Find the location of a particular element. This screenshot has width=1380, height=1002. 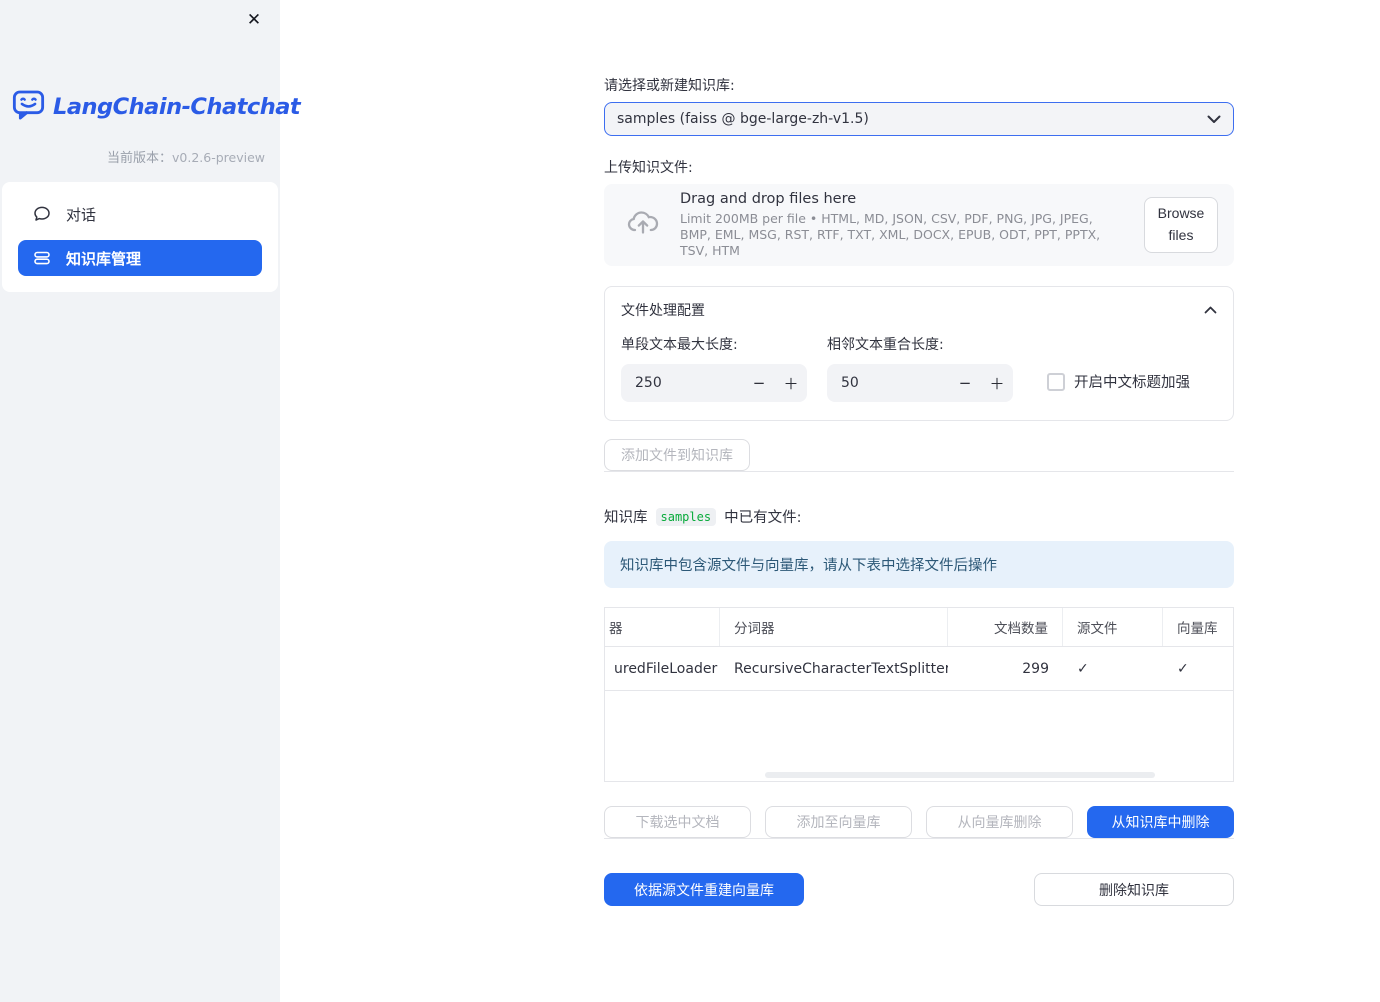

overlap-size-decrement-button: − is located at coordinates (965, 383).